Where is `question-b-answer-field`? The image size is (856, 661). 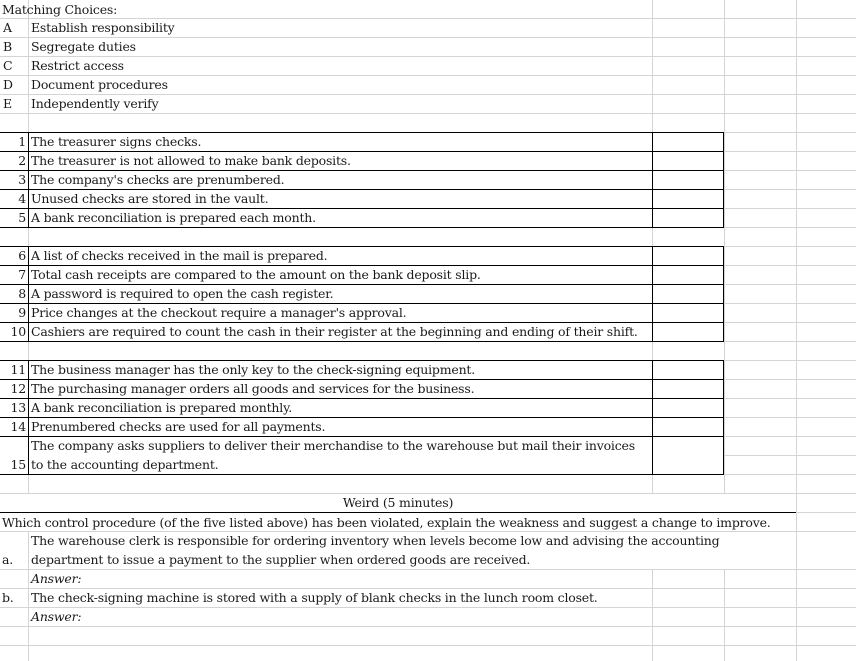
question-b-answer-field is located at coordinates (375, 616).